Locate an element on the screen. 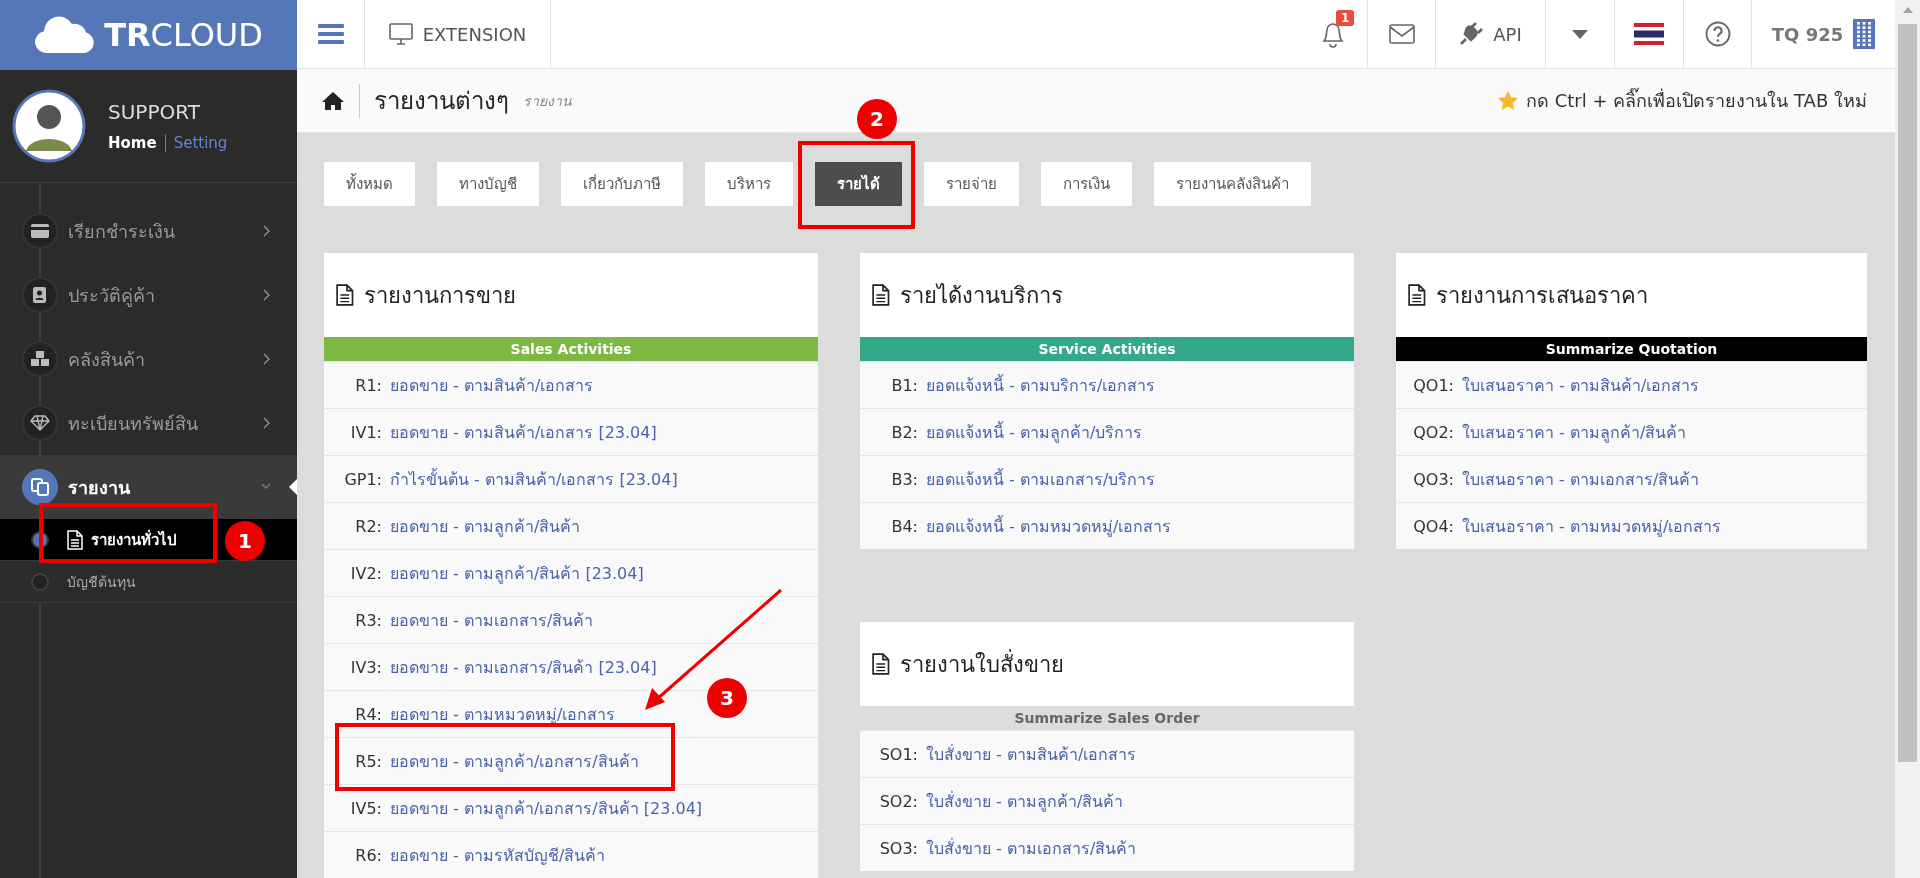 This screenshot has width=1920, height=878. report-link: ยอดขาย - ตามลูกค้า/สินค้า [23.04] is located at coordinates (517, 573).